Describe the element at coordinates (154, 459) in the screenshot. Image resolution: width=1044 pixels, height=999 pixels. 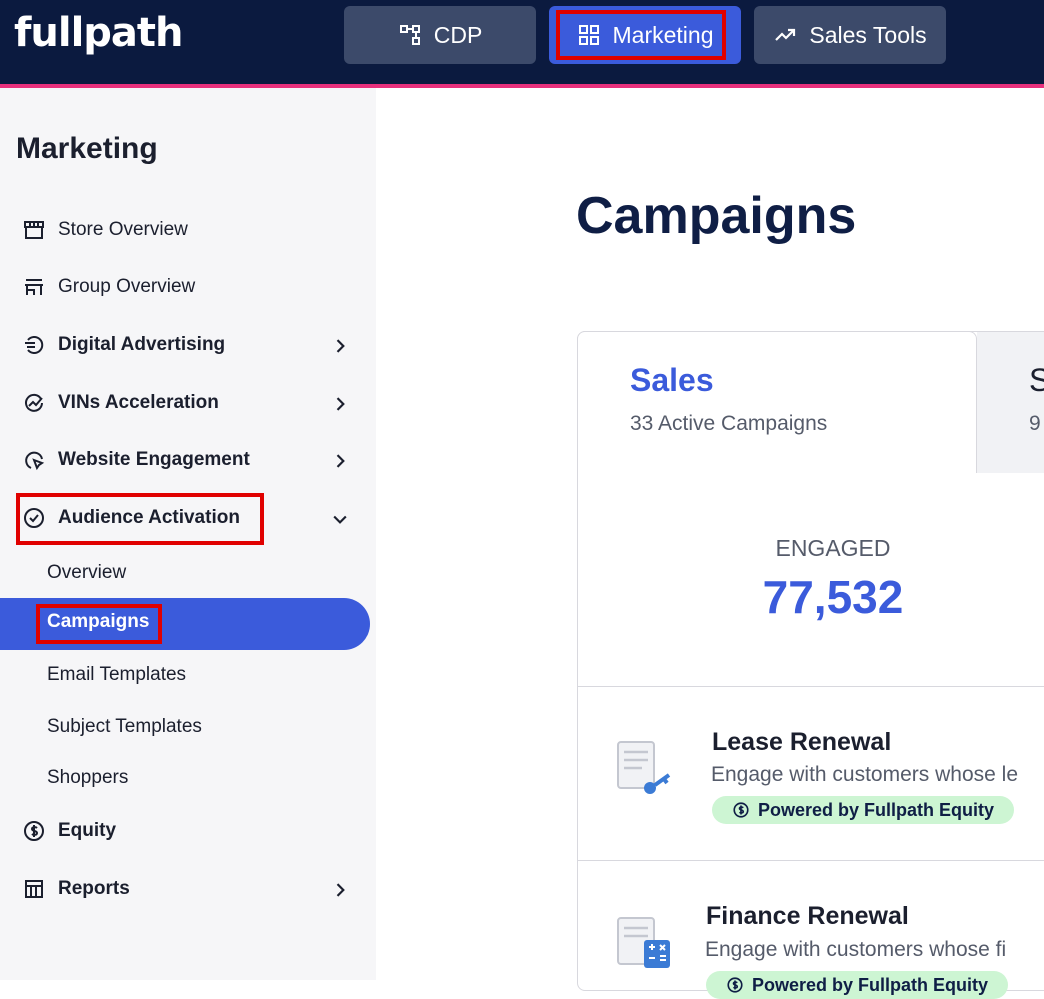
I see `sidebar-item-label: Website Engagement` at that location.